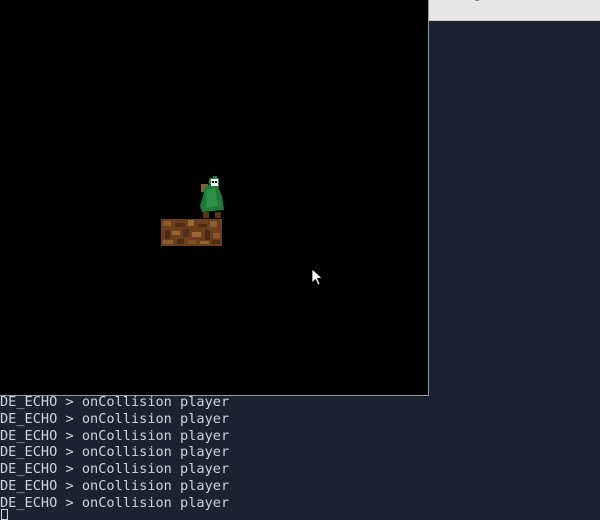  I want to click on dirt-platform, so click(191, 232).